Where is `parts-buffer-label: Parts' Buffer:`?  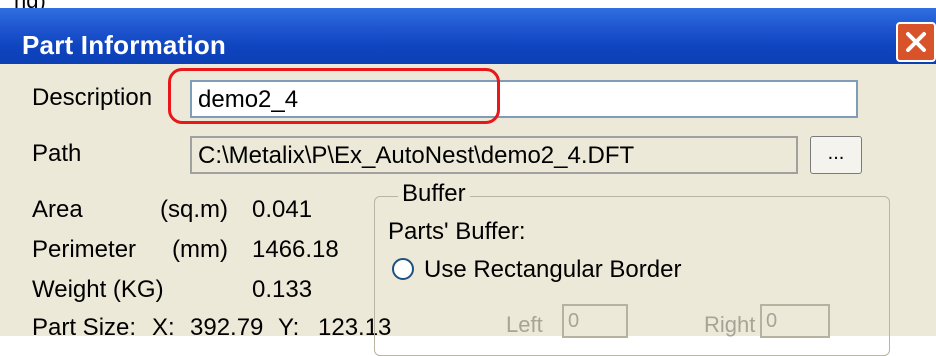
parts-buffer-label: Parts' Buffer: is located at coordinates (457, 231).